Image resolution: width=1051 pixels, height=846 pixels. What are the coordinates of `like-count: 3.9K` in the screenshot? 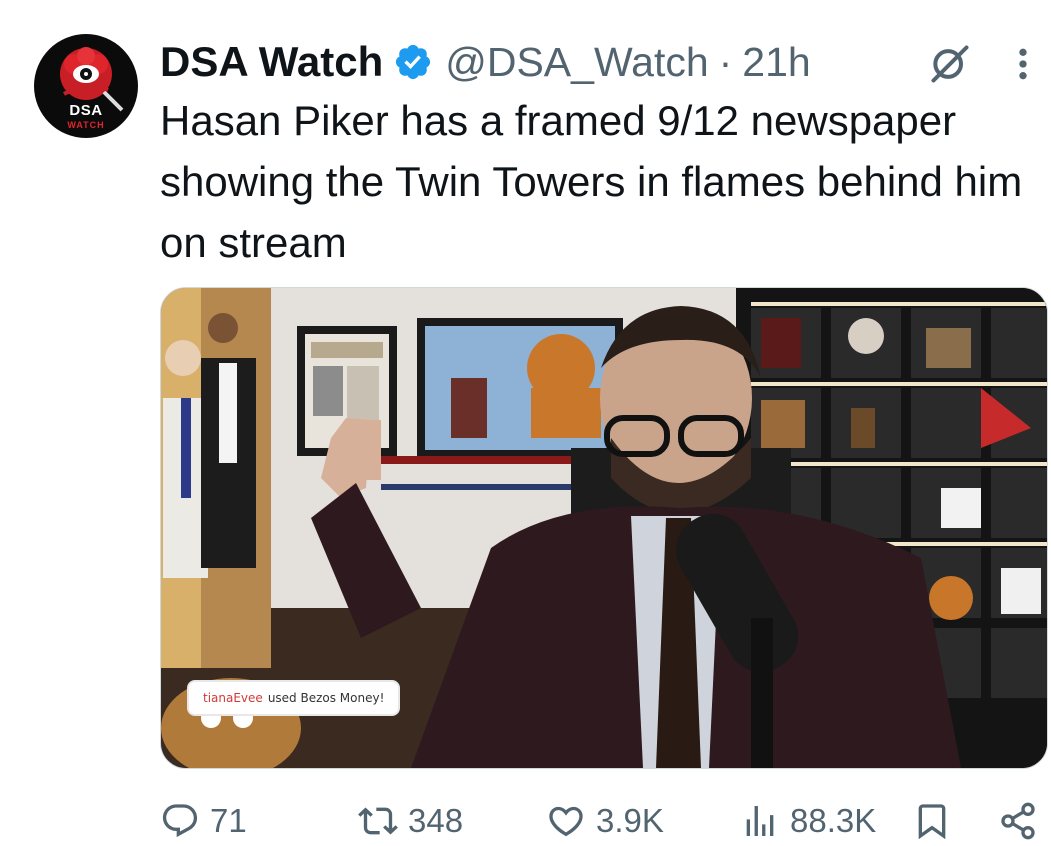 It's located at (630, 820).